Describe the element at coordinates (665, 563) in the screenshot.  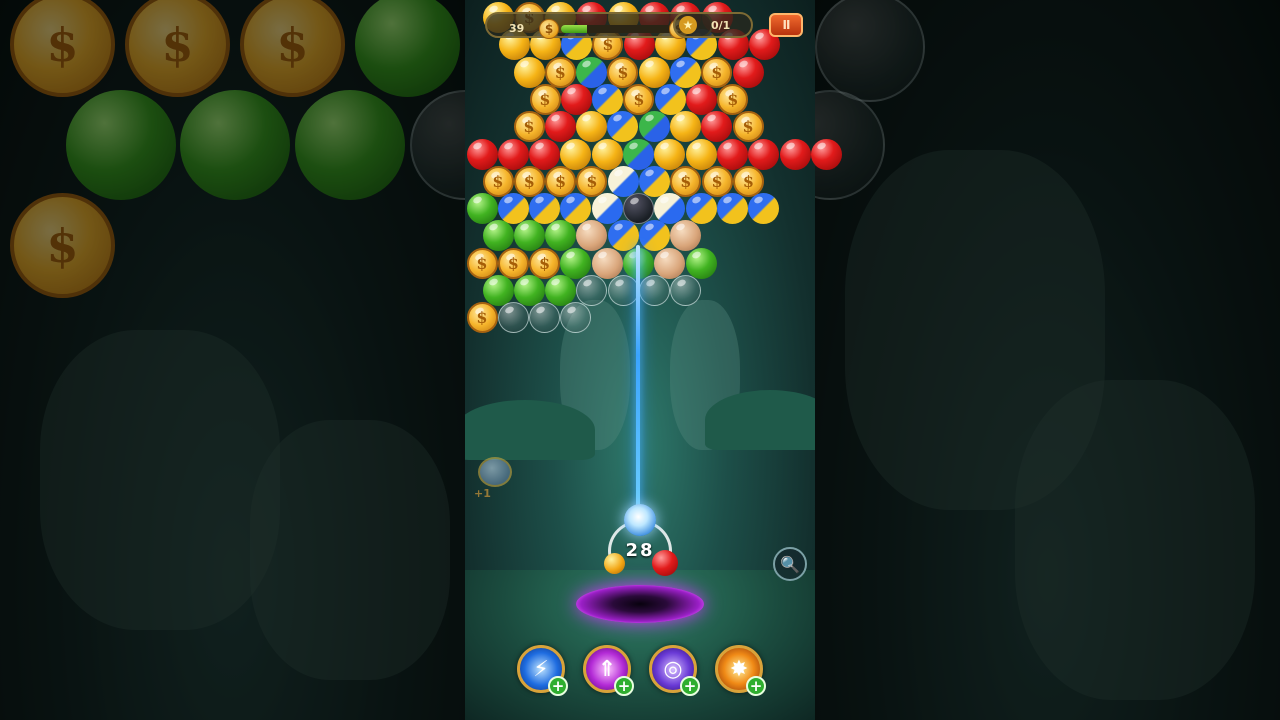
I see `next-bubble-red` at that location.